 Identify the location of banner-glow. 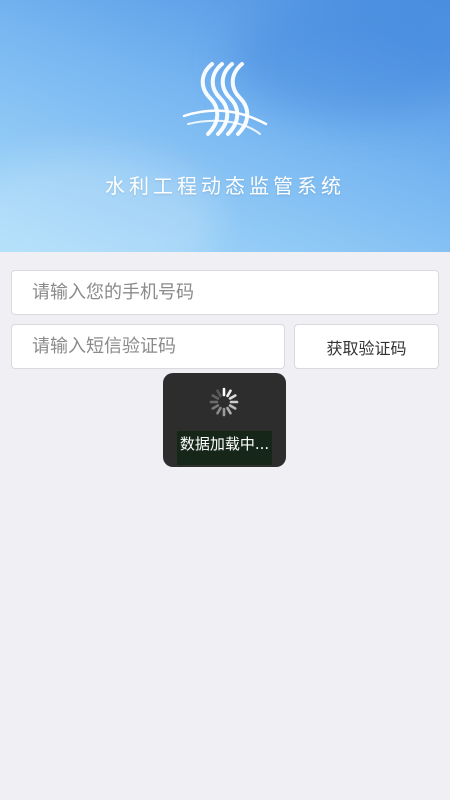
(110, 201).